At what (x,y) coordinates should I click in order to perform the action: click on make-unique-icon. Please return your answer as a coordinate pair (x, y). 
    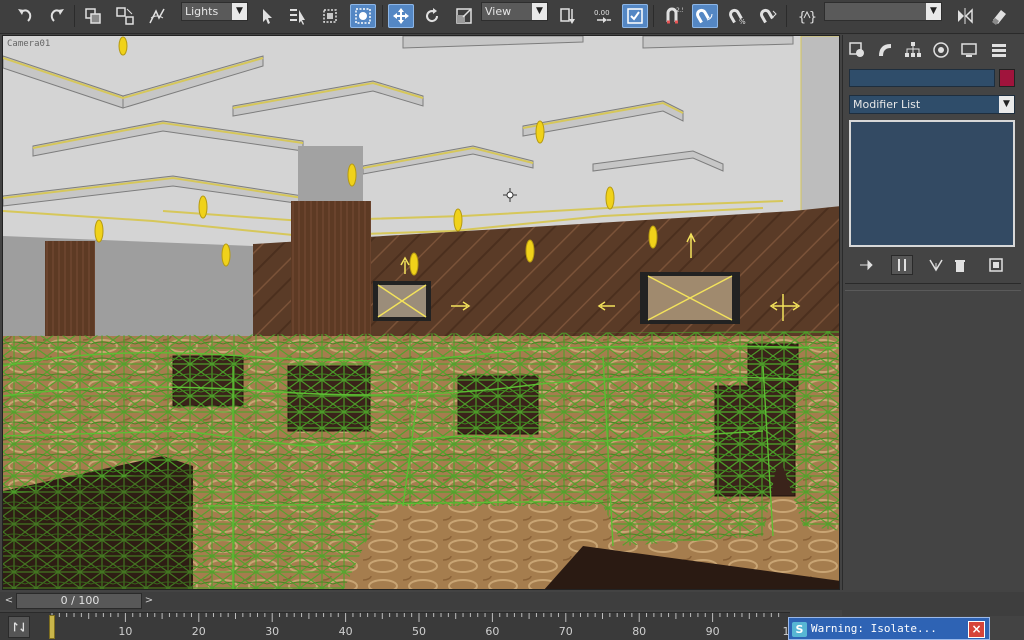
    Looking at the image, I should click on (936, 265).